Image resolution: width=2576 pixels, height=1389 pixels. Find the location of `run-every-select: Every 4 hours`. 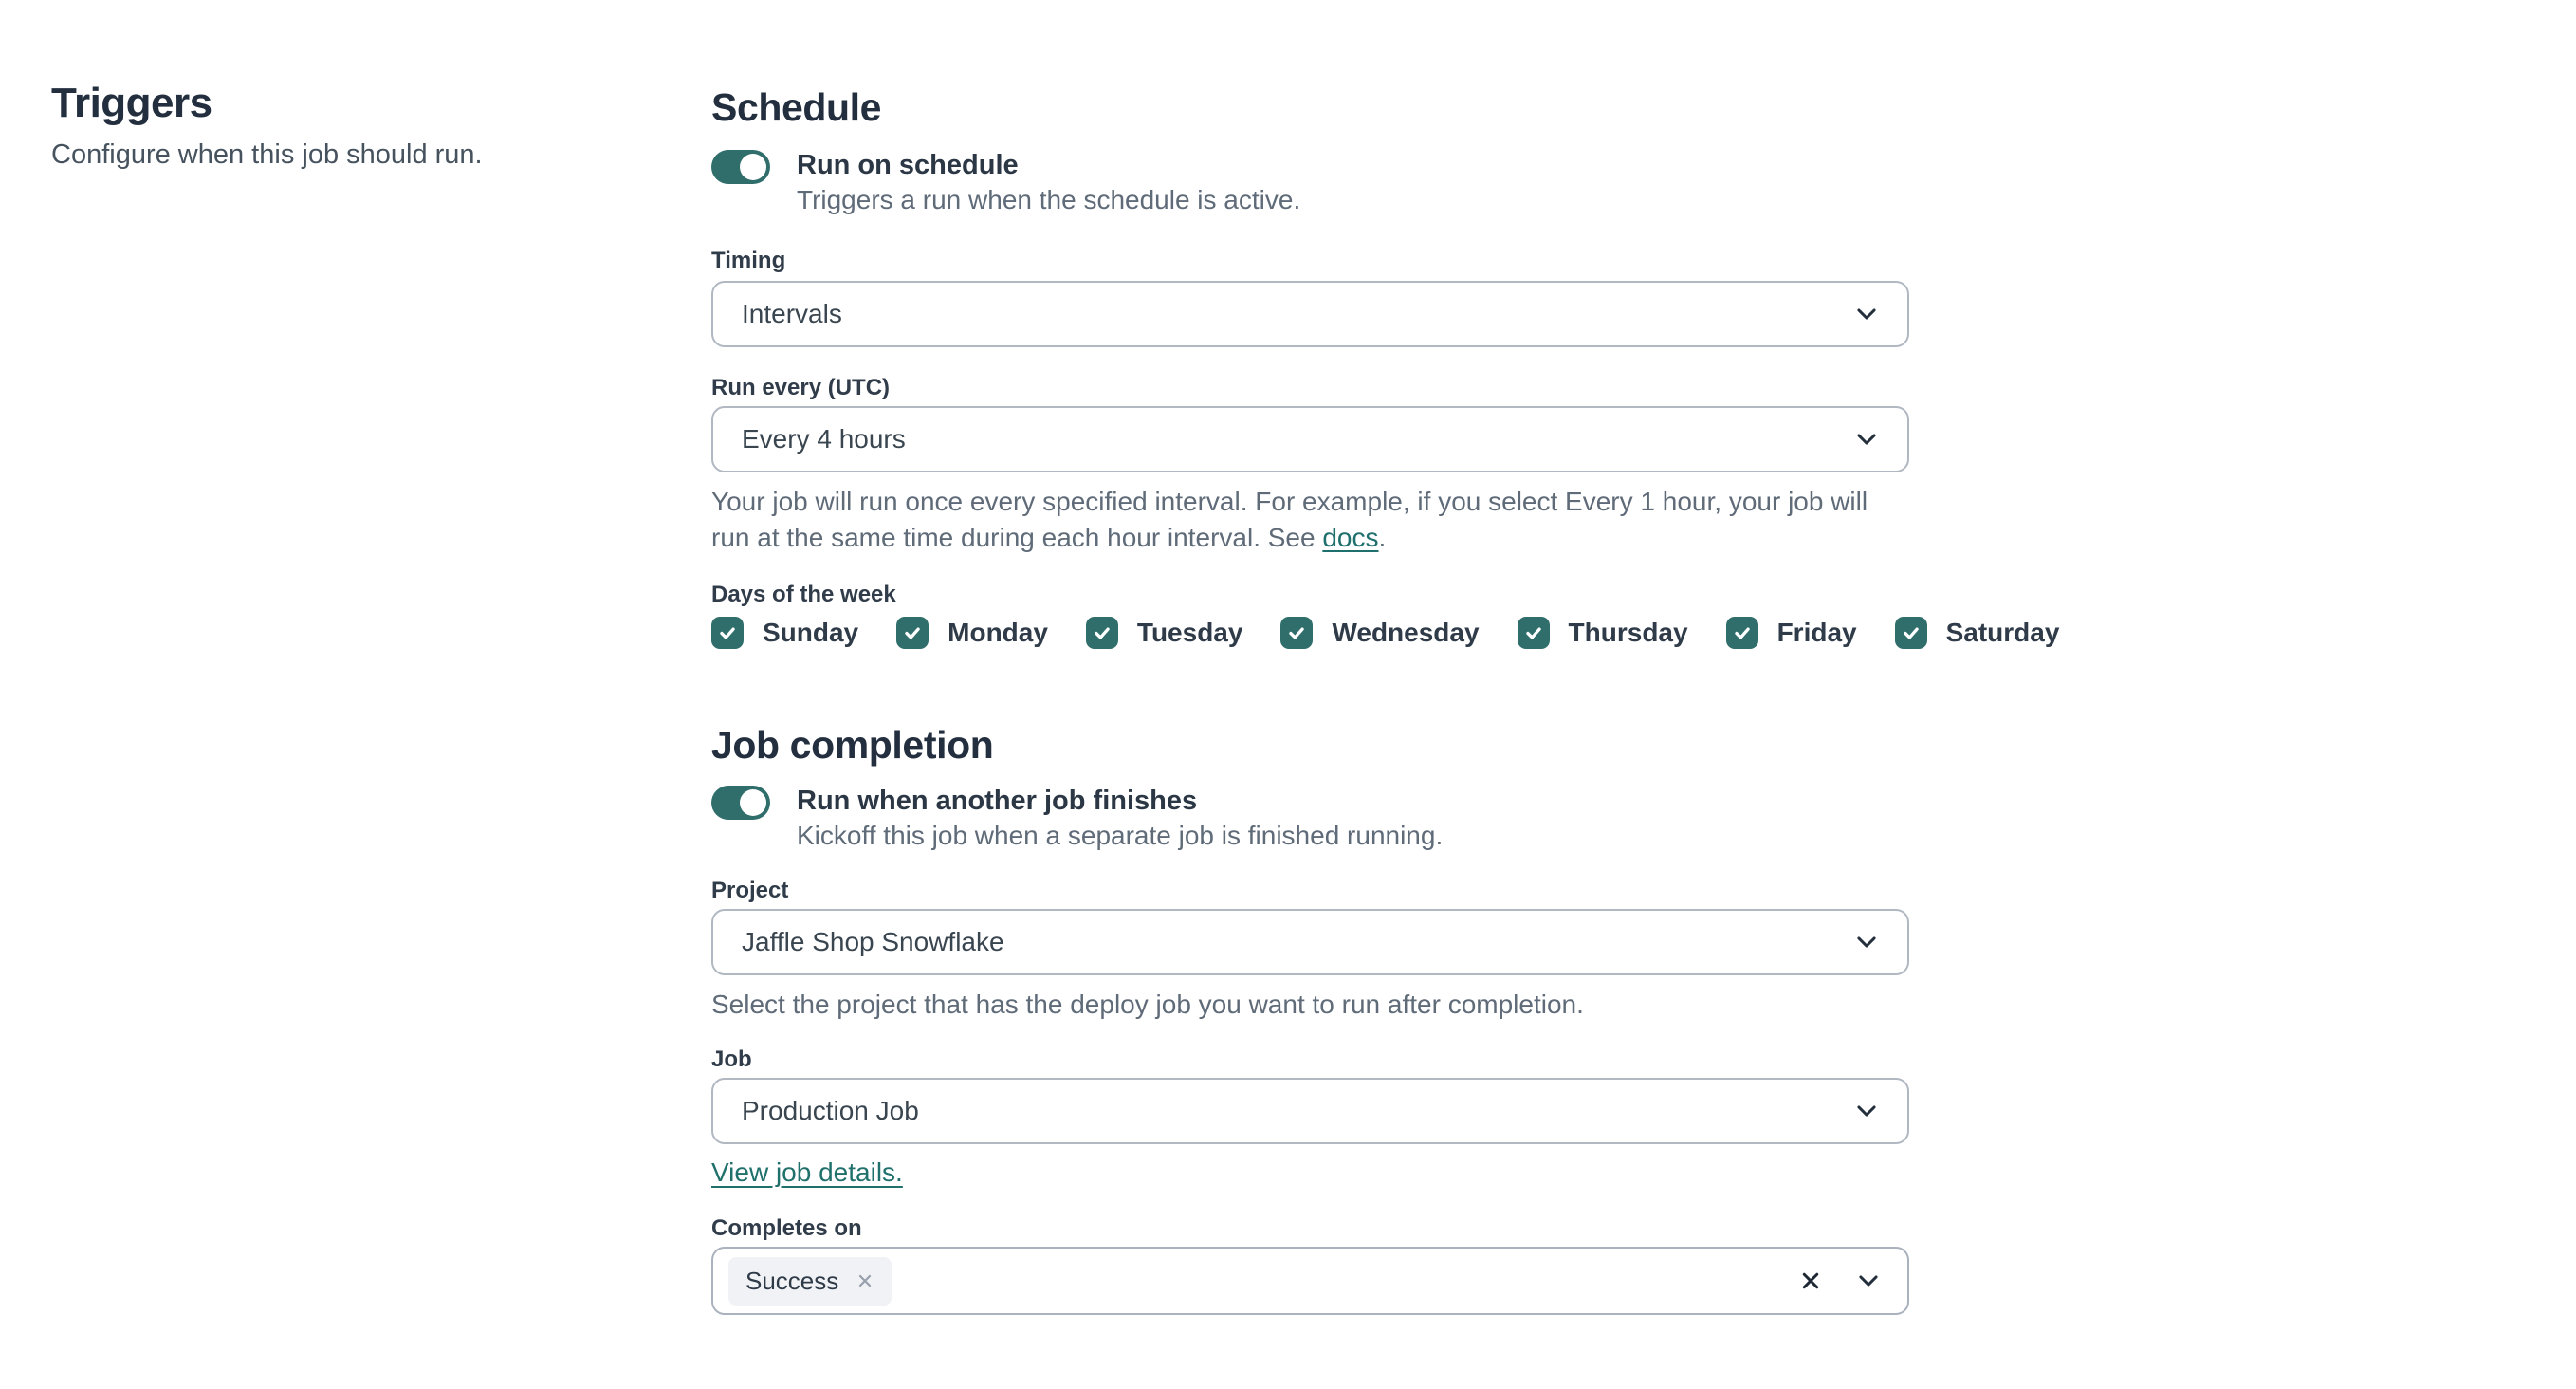

run-every-select: Every 4 hours is located at coordinates (1310, 439).